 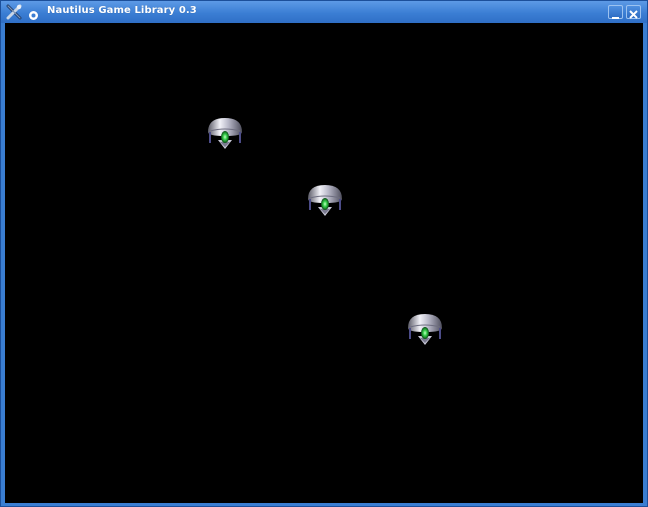 I want to click on close-icon, so click(x=633, y=14).